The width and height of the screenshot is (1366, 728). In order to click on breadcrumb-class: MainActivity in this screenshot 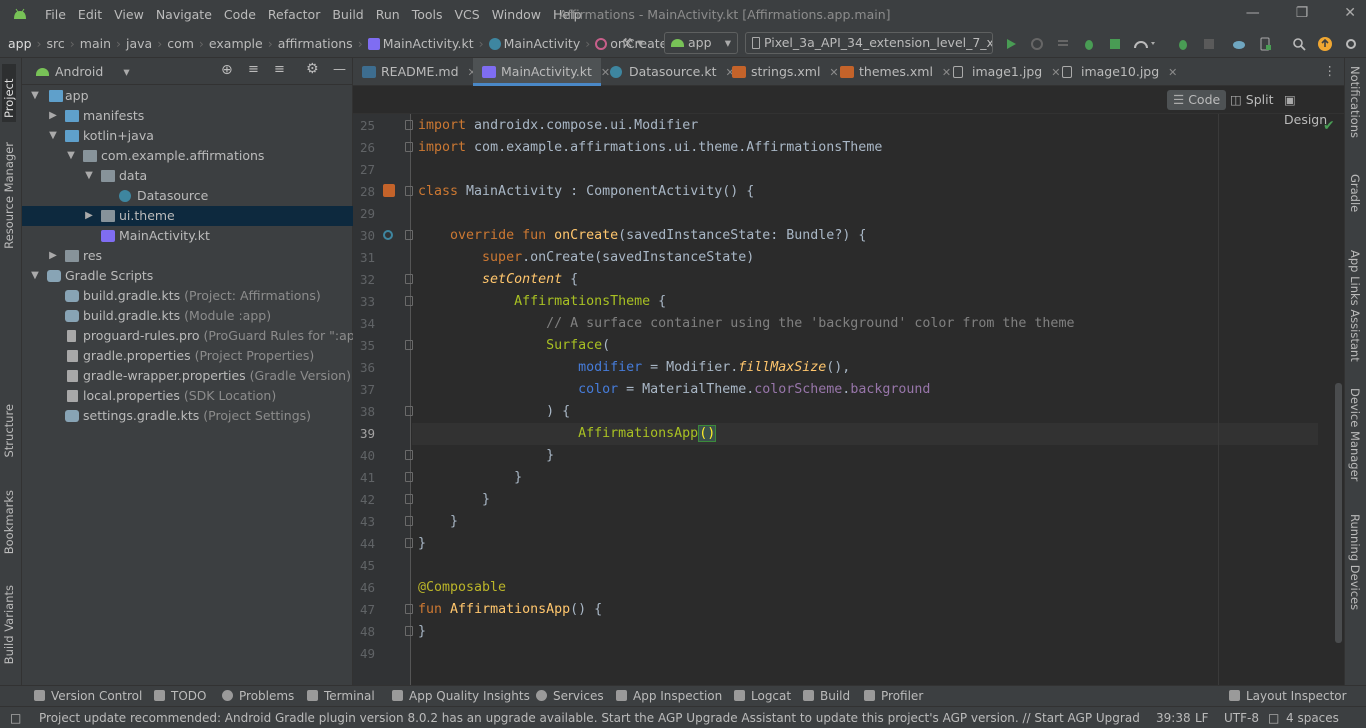, I will do `click(534, 43)`.